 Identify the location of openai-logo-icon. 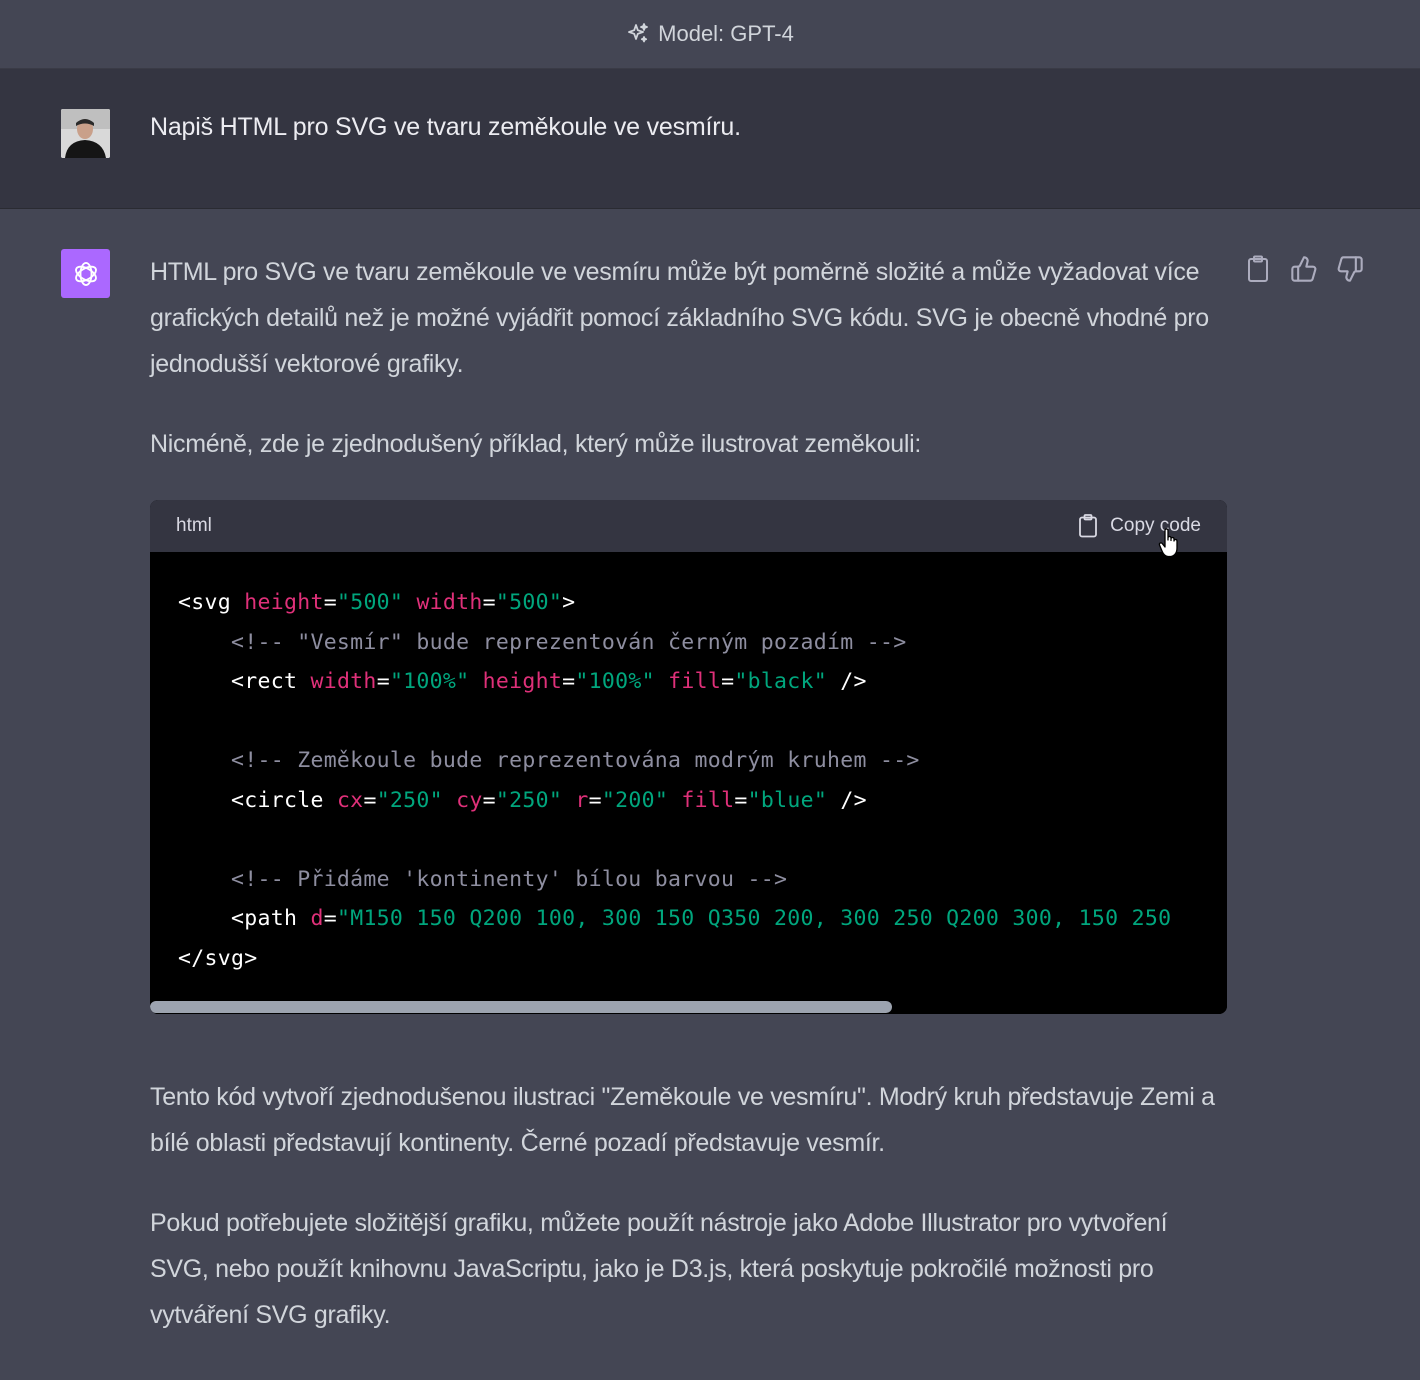
(85, 273).